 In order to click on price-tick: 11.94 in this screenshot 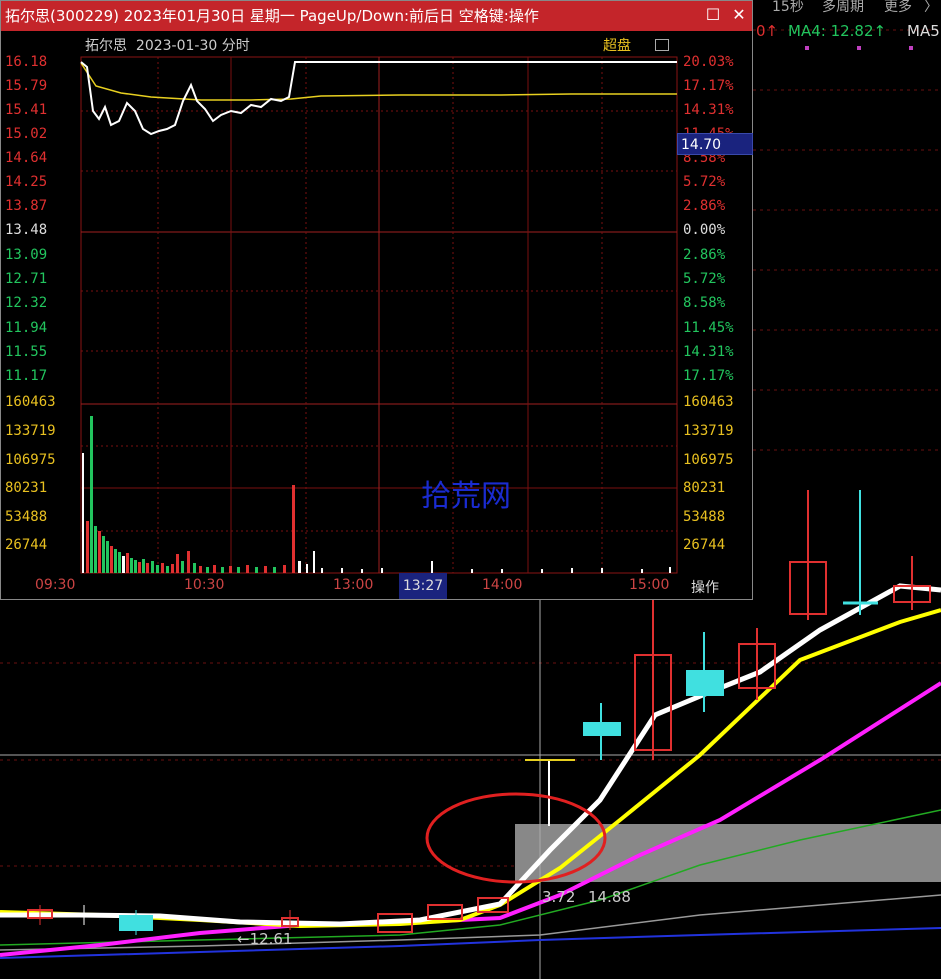, I will do `click(26, 328)`.